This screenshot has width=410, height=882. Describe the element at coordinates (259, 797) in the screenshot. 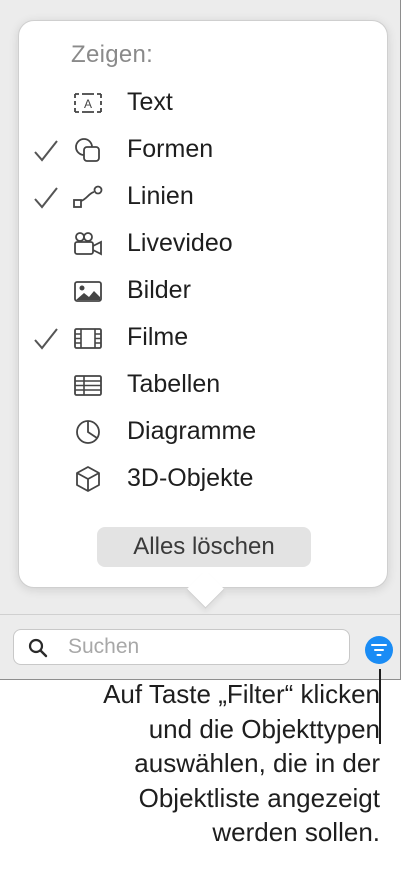

I see `callout-line-text: Objektliste angezeigt` at that location.